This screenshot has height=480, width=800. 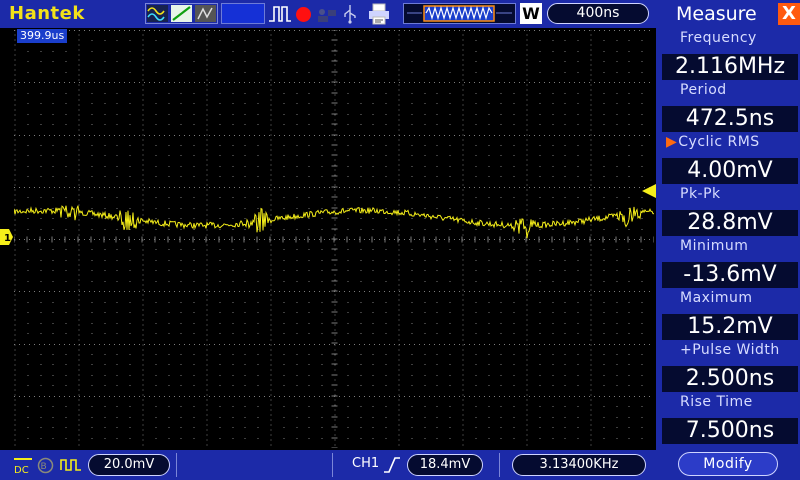 I want to click on measure-label-minimum: Minimum, so click(x=714, y=246).